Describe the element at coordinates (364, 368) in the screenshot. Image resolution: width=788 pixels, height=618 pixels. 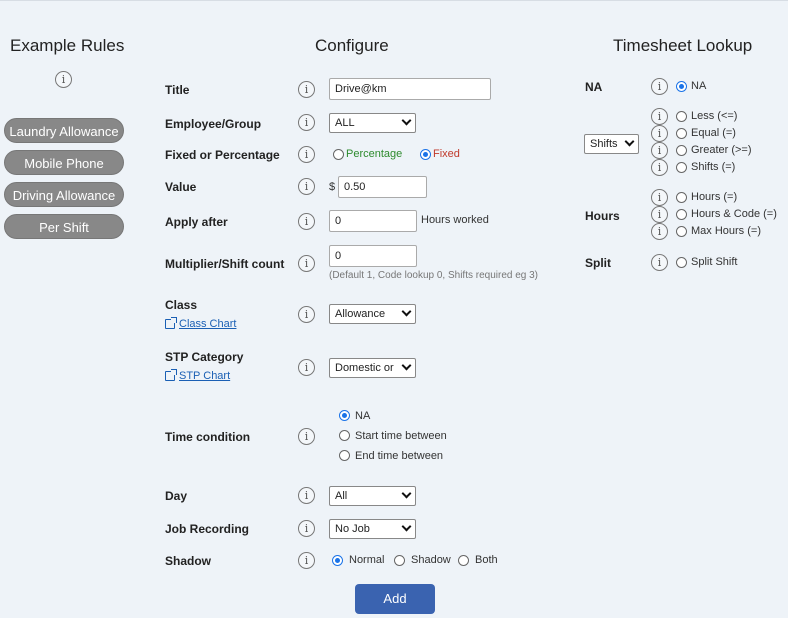
I see `stp-category-value: Domestic or` at that location.